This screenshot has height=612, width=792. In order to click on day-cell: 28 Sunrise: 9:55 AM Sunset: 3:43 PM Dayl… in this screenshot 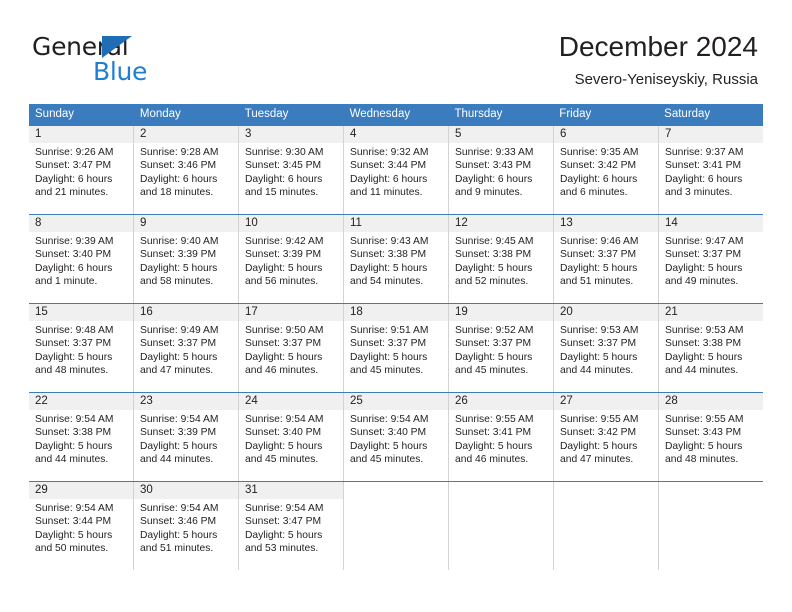, I will do `click(711, 437)`.